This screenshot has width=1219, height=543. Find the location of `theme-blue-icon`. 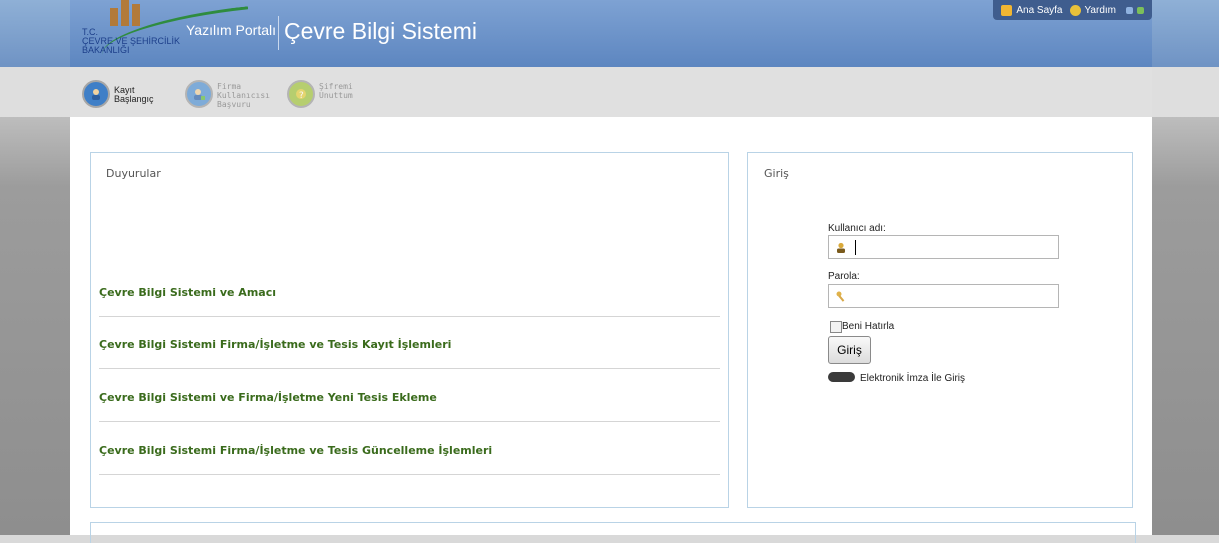

theme-blue-icon is located at coordinates (1129, 10).